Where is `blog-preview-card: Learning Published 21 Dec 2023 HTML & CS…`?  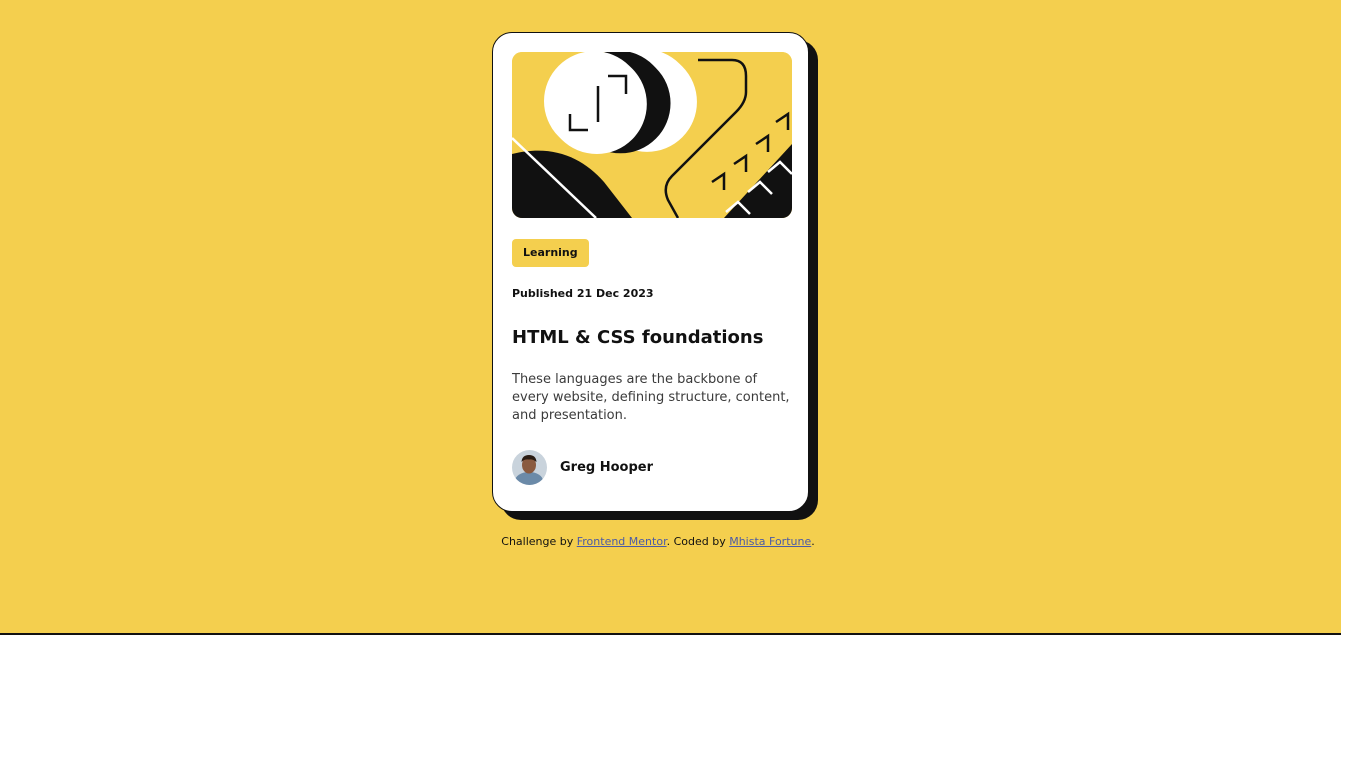 blog-preview-card: Learning Published 21 Dec 2023 HTML & CS… is located at coordinates (650, 272).